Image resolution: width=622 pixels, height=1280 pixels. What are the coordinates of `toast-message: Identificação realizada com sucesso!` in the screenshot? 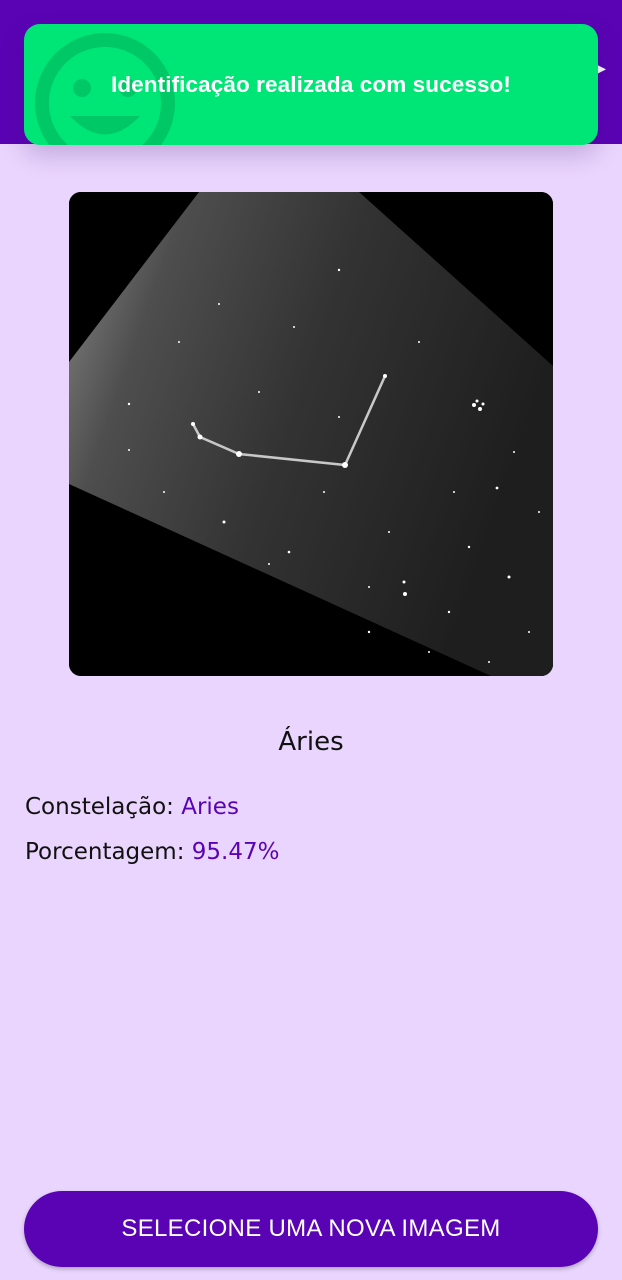 It's located at (310, 84).